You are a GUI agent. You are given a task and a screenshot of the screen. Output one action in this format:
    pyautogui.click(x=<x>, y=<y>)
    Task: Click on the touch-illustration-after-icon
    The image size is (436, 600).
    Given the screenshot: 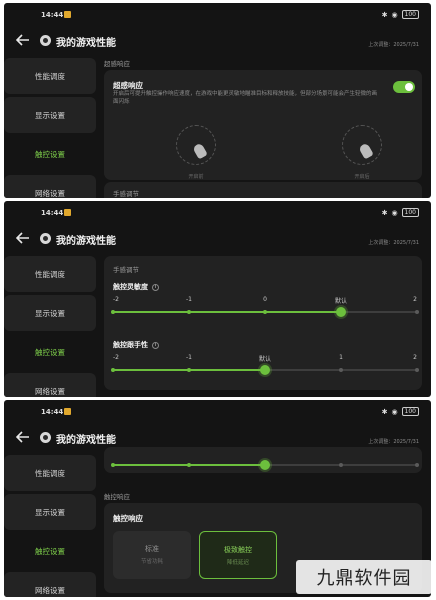 What is the action you would take?
    pyautogui.click(x=362, y=145)
    